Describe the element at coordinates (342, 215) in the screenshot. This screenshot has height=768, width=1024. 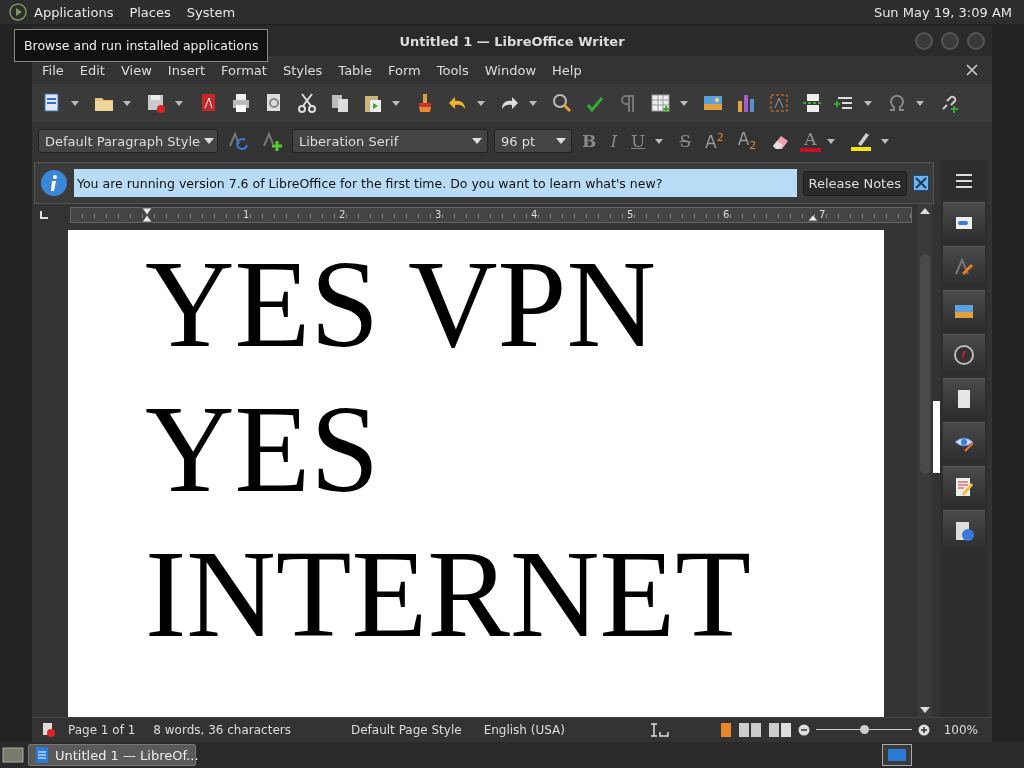
I see `ruler-number: 2` at that location.